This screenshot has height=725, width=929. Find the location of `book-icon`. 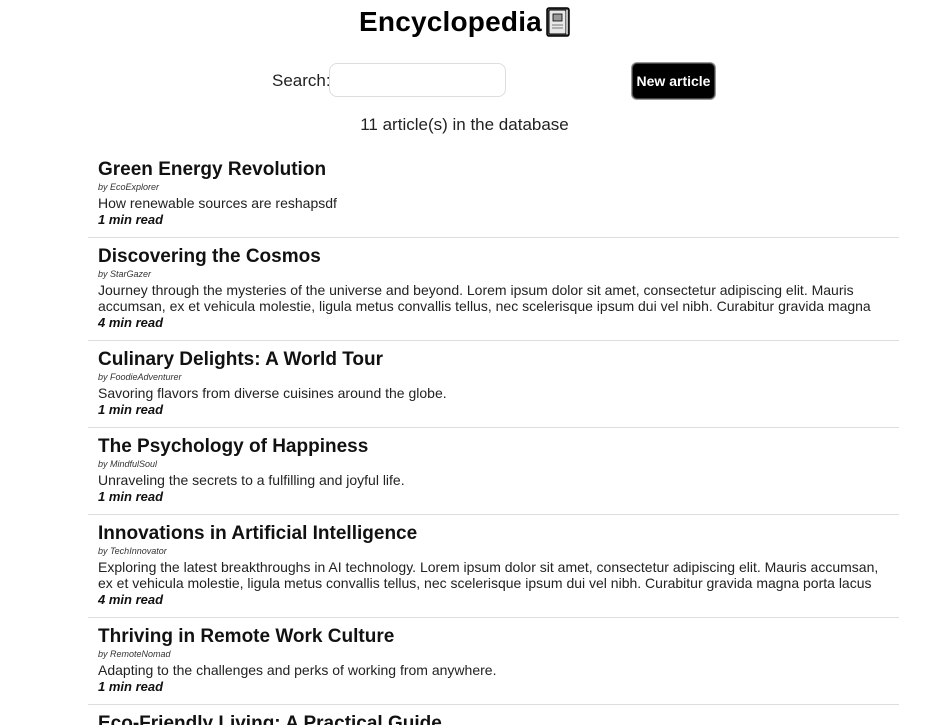

book-icon is located at coordinates (558, 22).